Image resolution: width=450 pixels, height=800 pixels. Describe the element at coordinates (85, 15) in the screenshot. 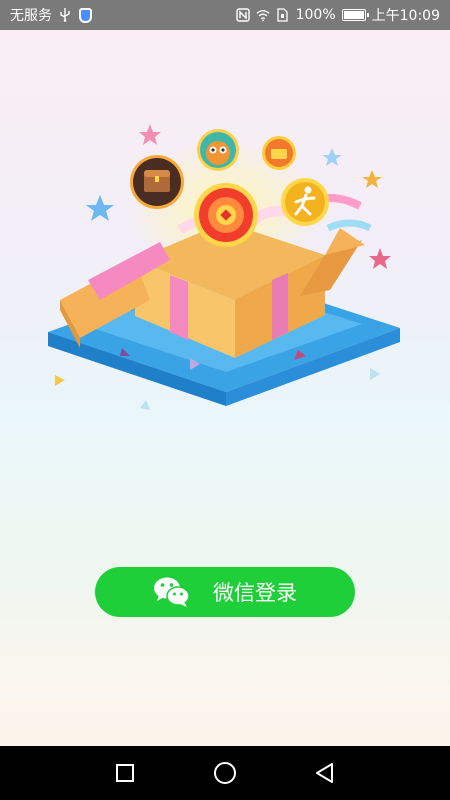

I see `shield-icon` at that location.